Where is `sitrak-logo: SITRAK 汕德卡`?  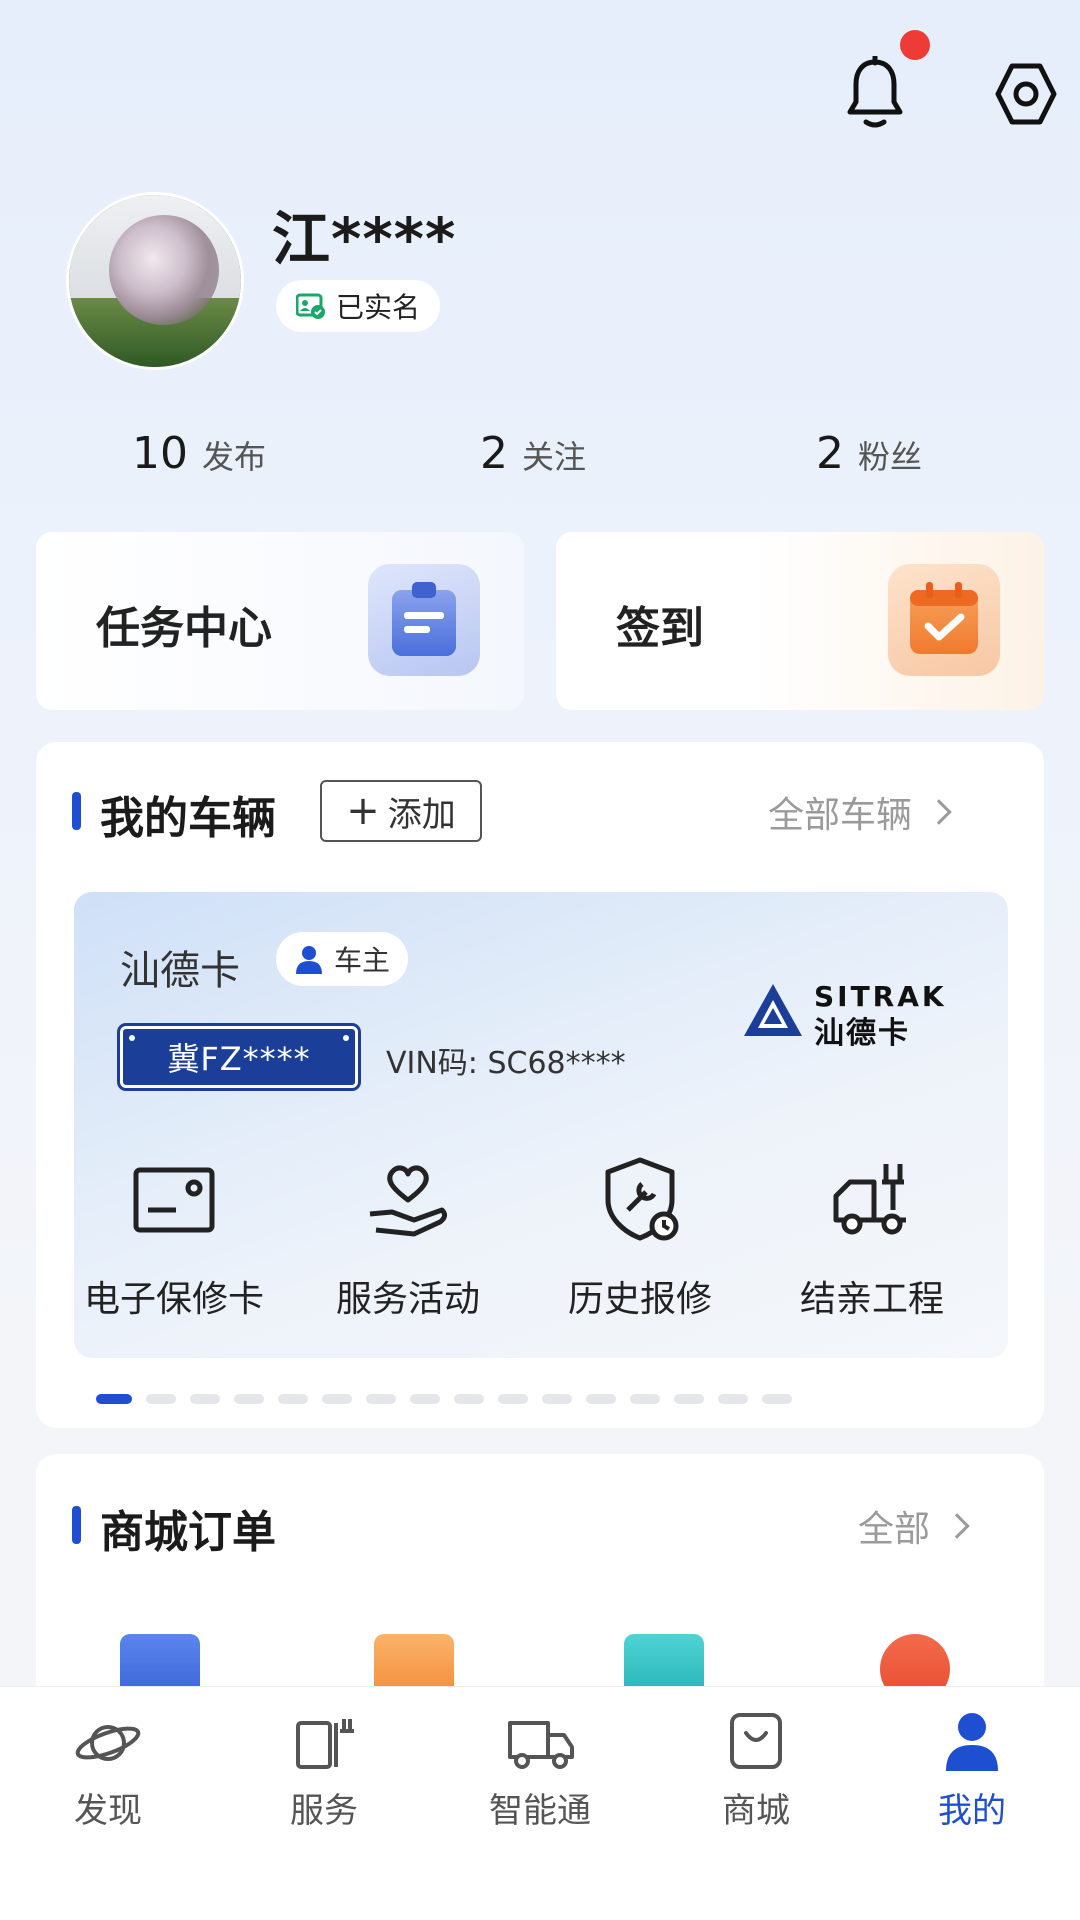
sitrak-logo: SITRAK 汕德卡 is located at coordinates (853, 1015).